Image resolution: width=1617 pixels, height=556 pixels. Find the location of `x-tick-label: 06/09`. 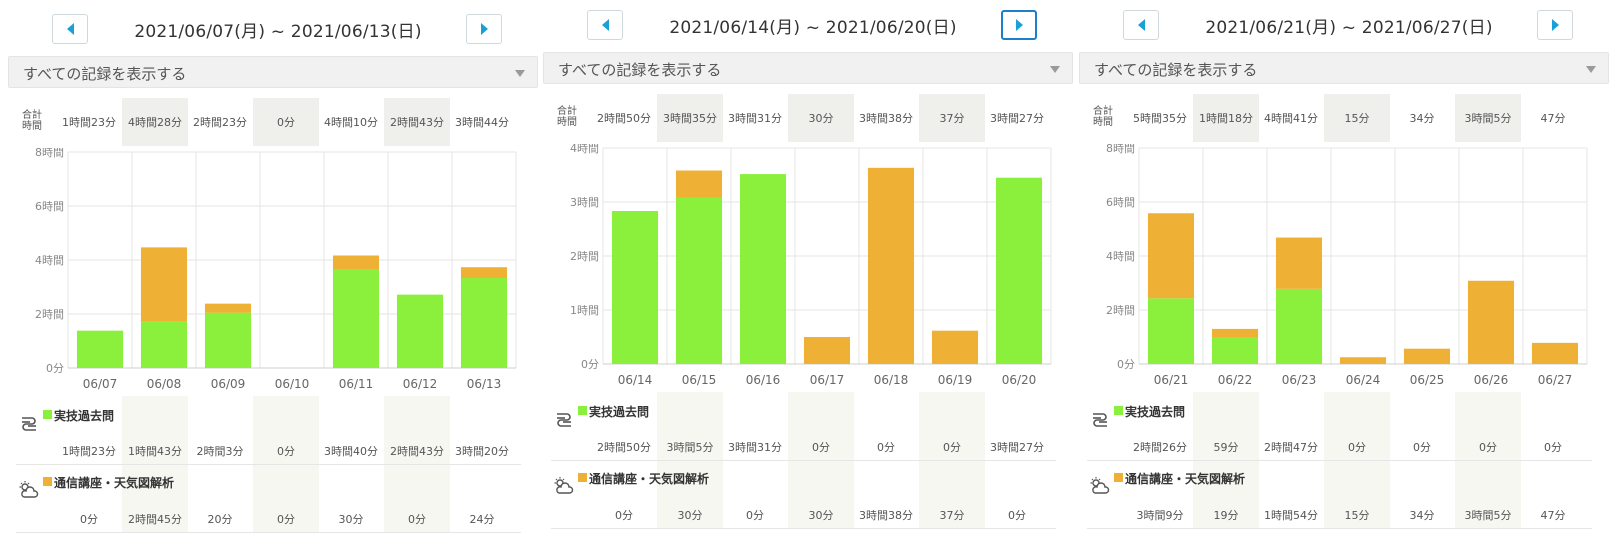

x-tick-label: 06/09 is located at coordinates (228, 384).